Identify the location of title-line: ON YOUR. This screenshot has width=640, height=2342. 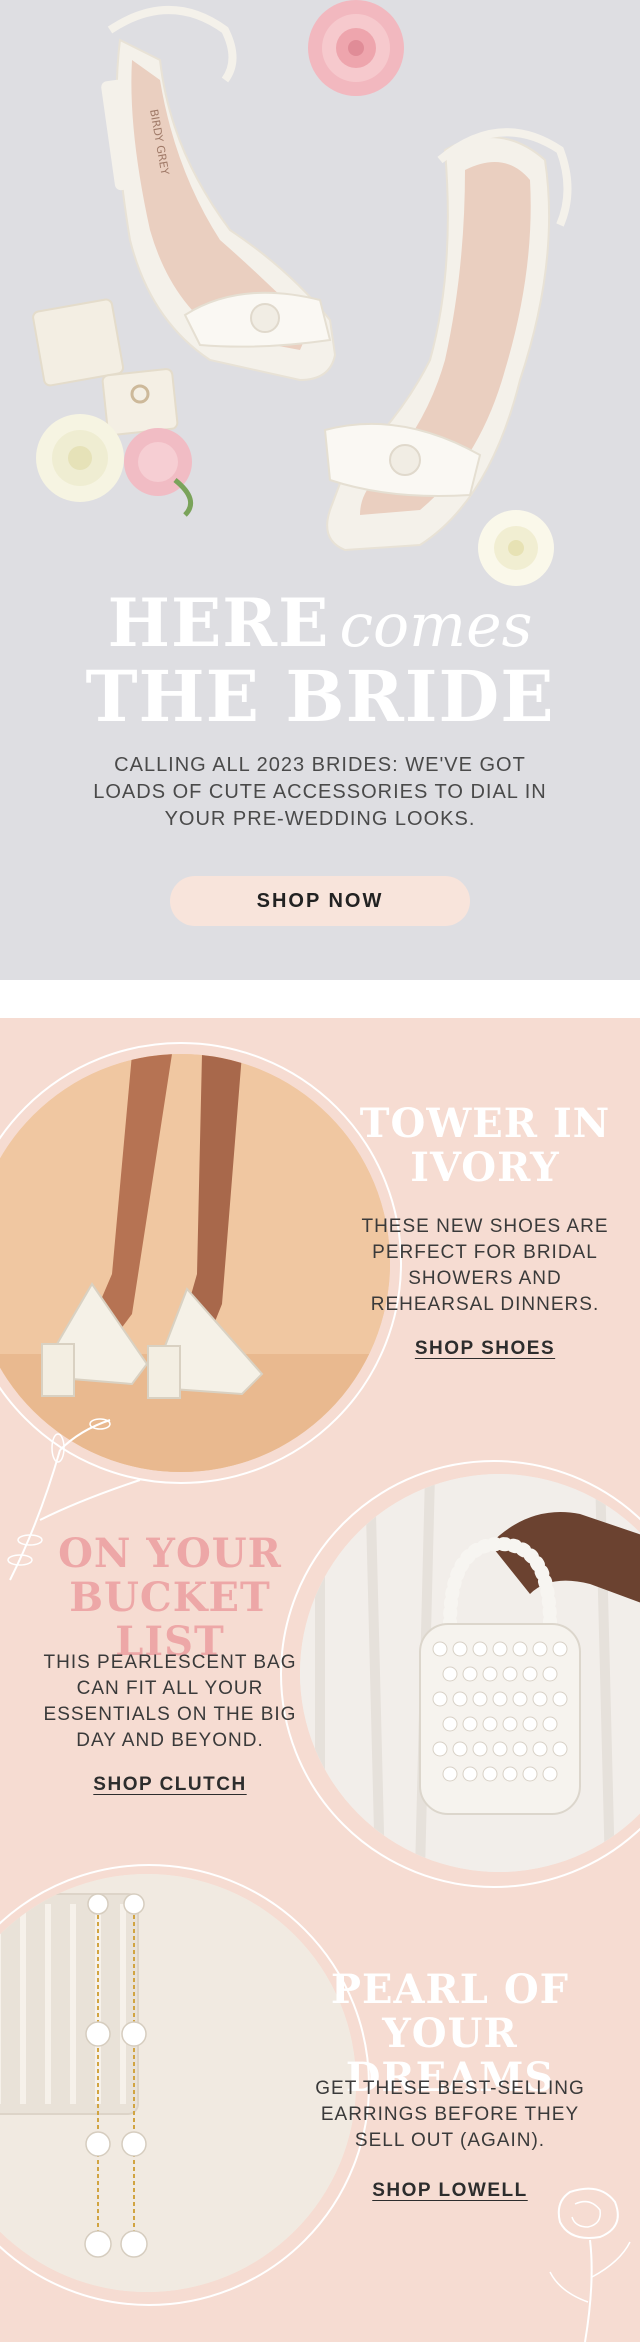
(170, 1553).